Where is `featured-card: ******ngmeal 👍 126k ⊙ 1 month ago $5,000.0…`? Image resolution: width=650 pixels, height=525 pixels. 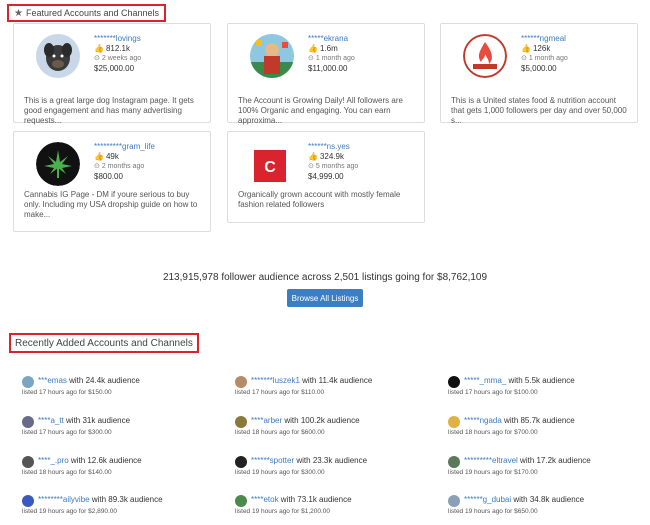
featured-card: ******ngmeal 👍 126k ⊙ 1 month ago $5,000.0… is located at coordinates (539, 74).